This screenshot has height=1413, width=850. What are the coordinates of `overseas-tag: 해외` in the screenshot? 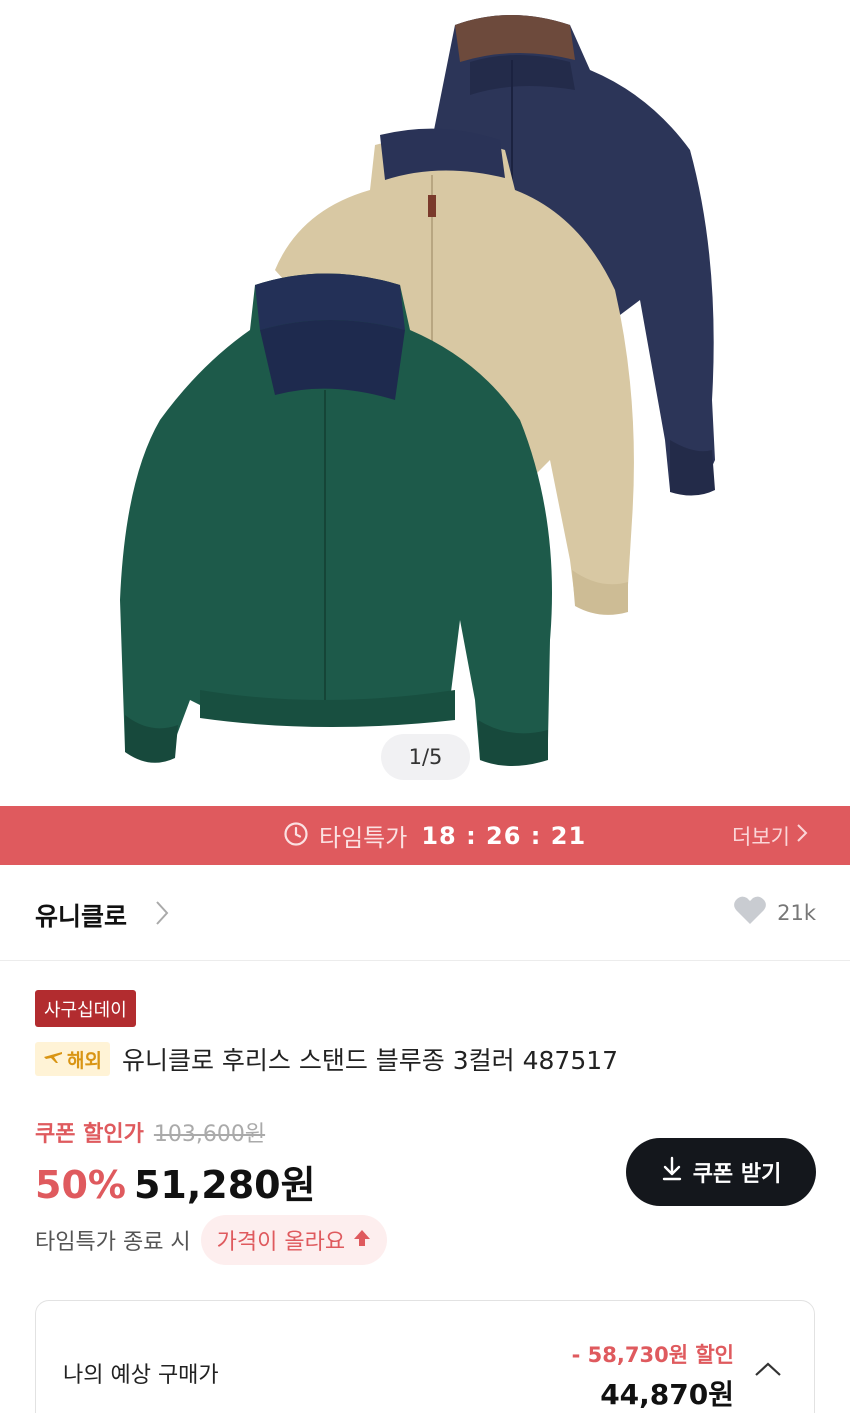 It's located at (72, 1059).